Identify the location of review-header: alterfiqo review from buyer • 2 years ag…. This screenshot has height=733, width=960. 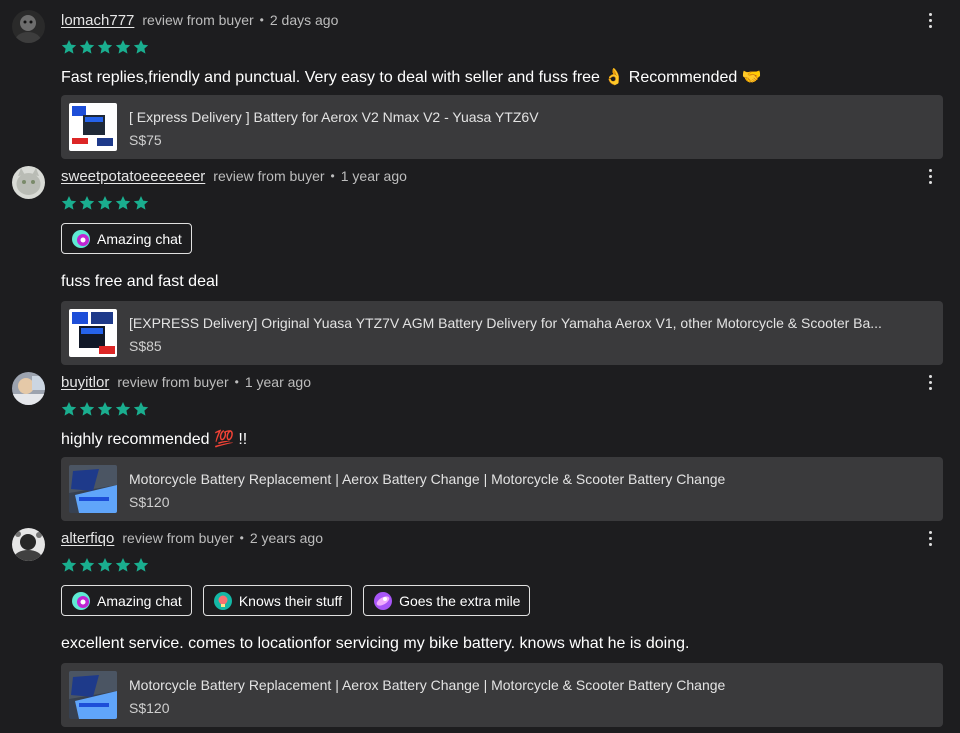
(192, 538).